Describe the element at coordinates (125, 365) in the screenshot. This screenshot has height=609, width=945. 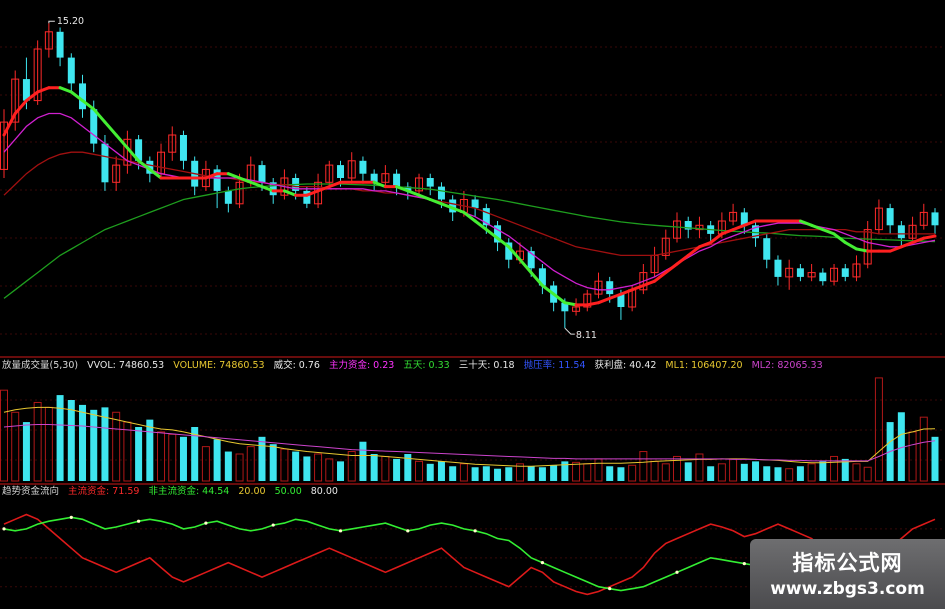
I see `header-value: VVOL: 74860.53` at that location.